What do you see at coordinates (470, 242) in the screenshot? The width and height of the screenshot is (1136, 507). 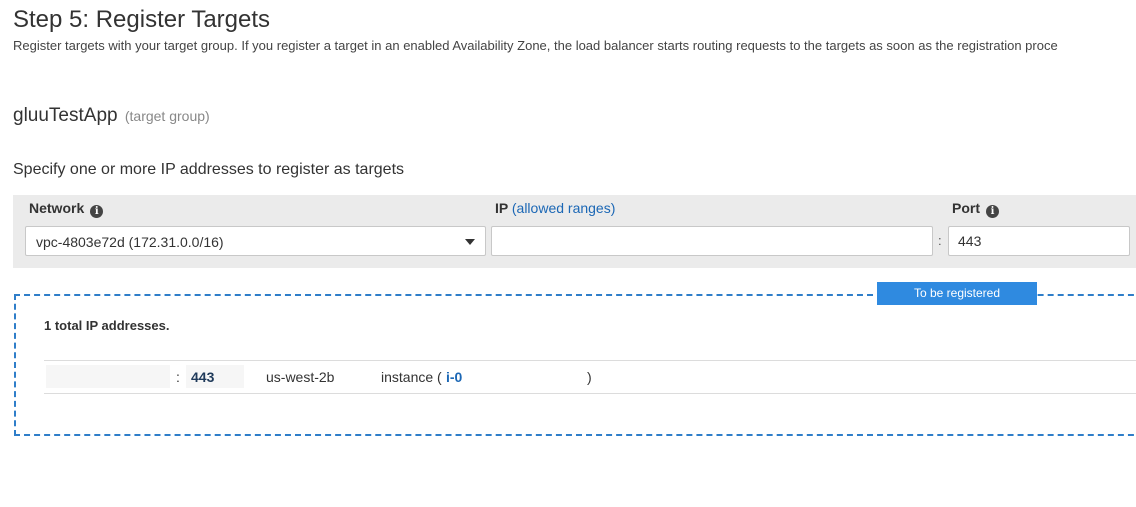 I see `chevron-down-icon` at bounding box center [470, 242].